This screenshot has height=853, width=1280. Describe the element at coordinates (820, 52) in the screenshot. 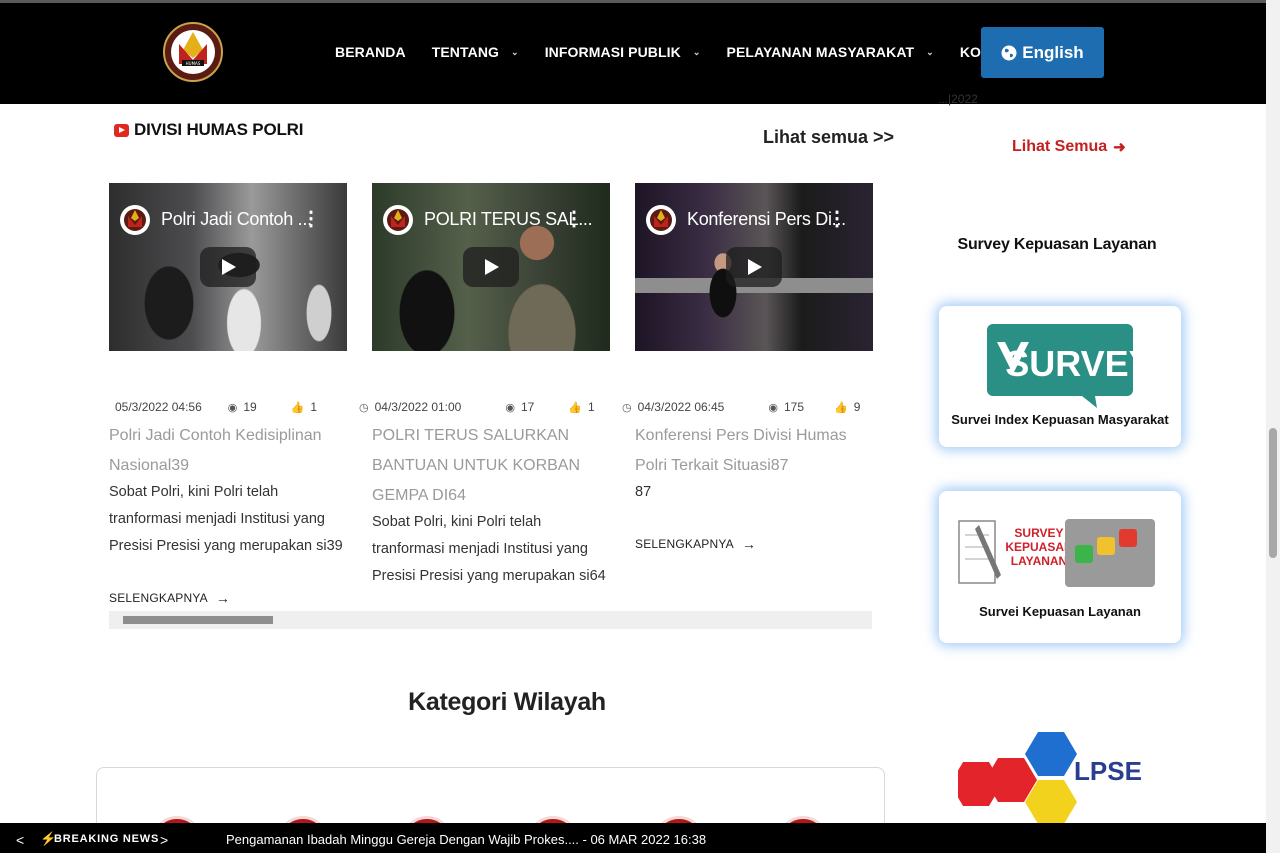

I see `nav-label: PELAYANAN MASYARAKAT` at that location.